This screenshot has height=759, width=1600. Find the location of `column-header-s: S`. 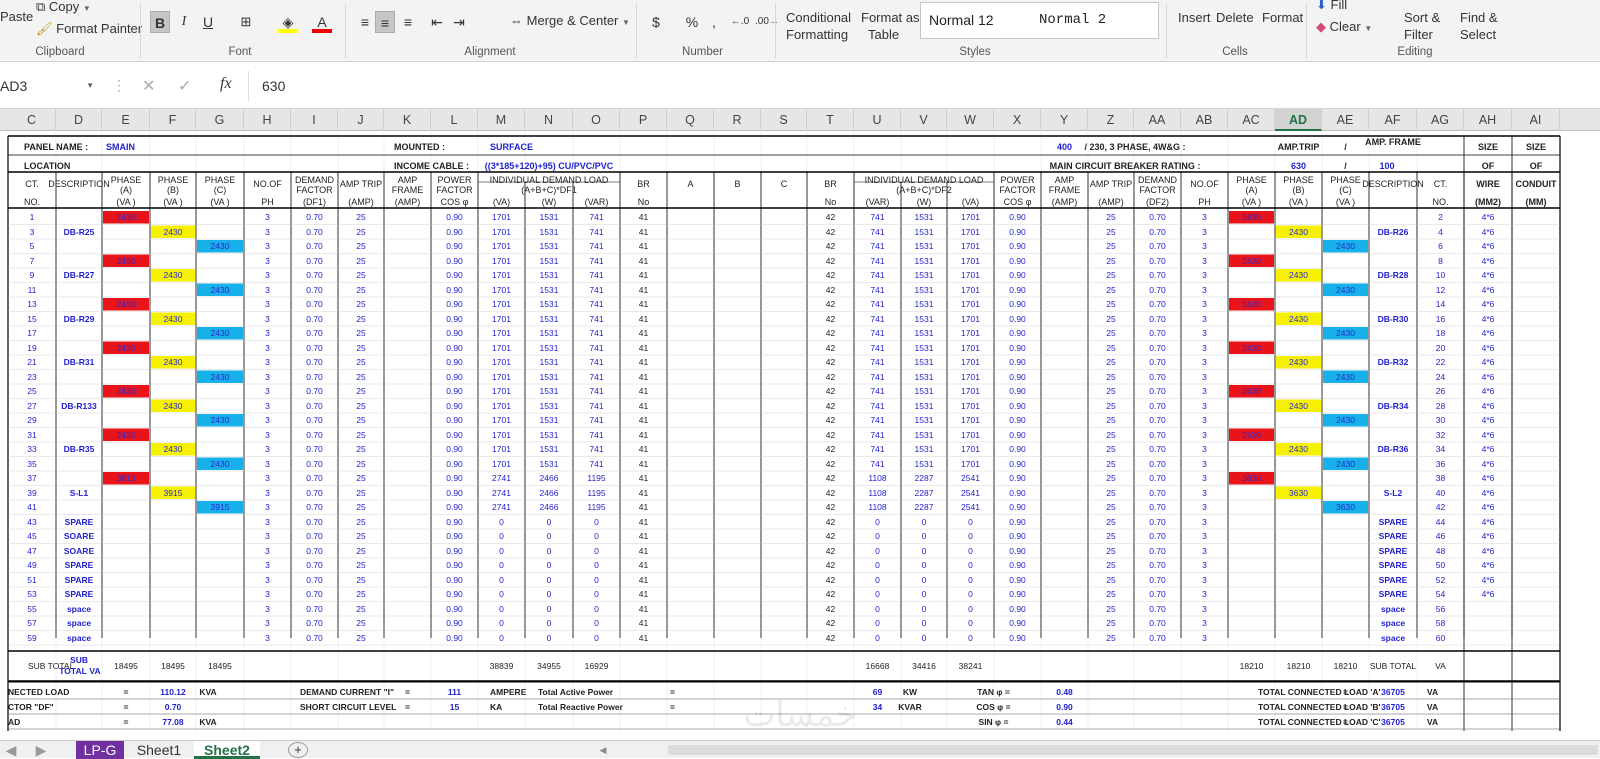

column-header-s: S is located at coordinates (784, 120).